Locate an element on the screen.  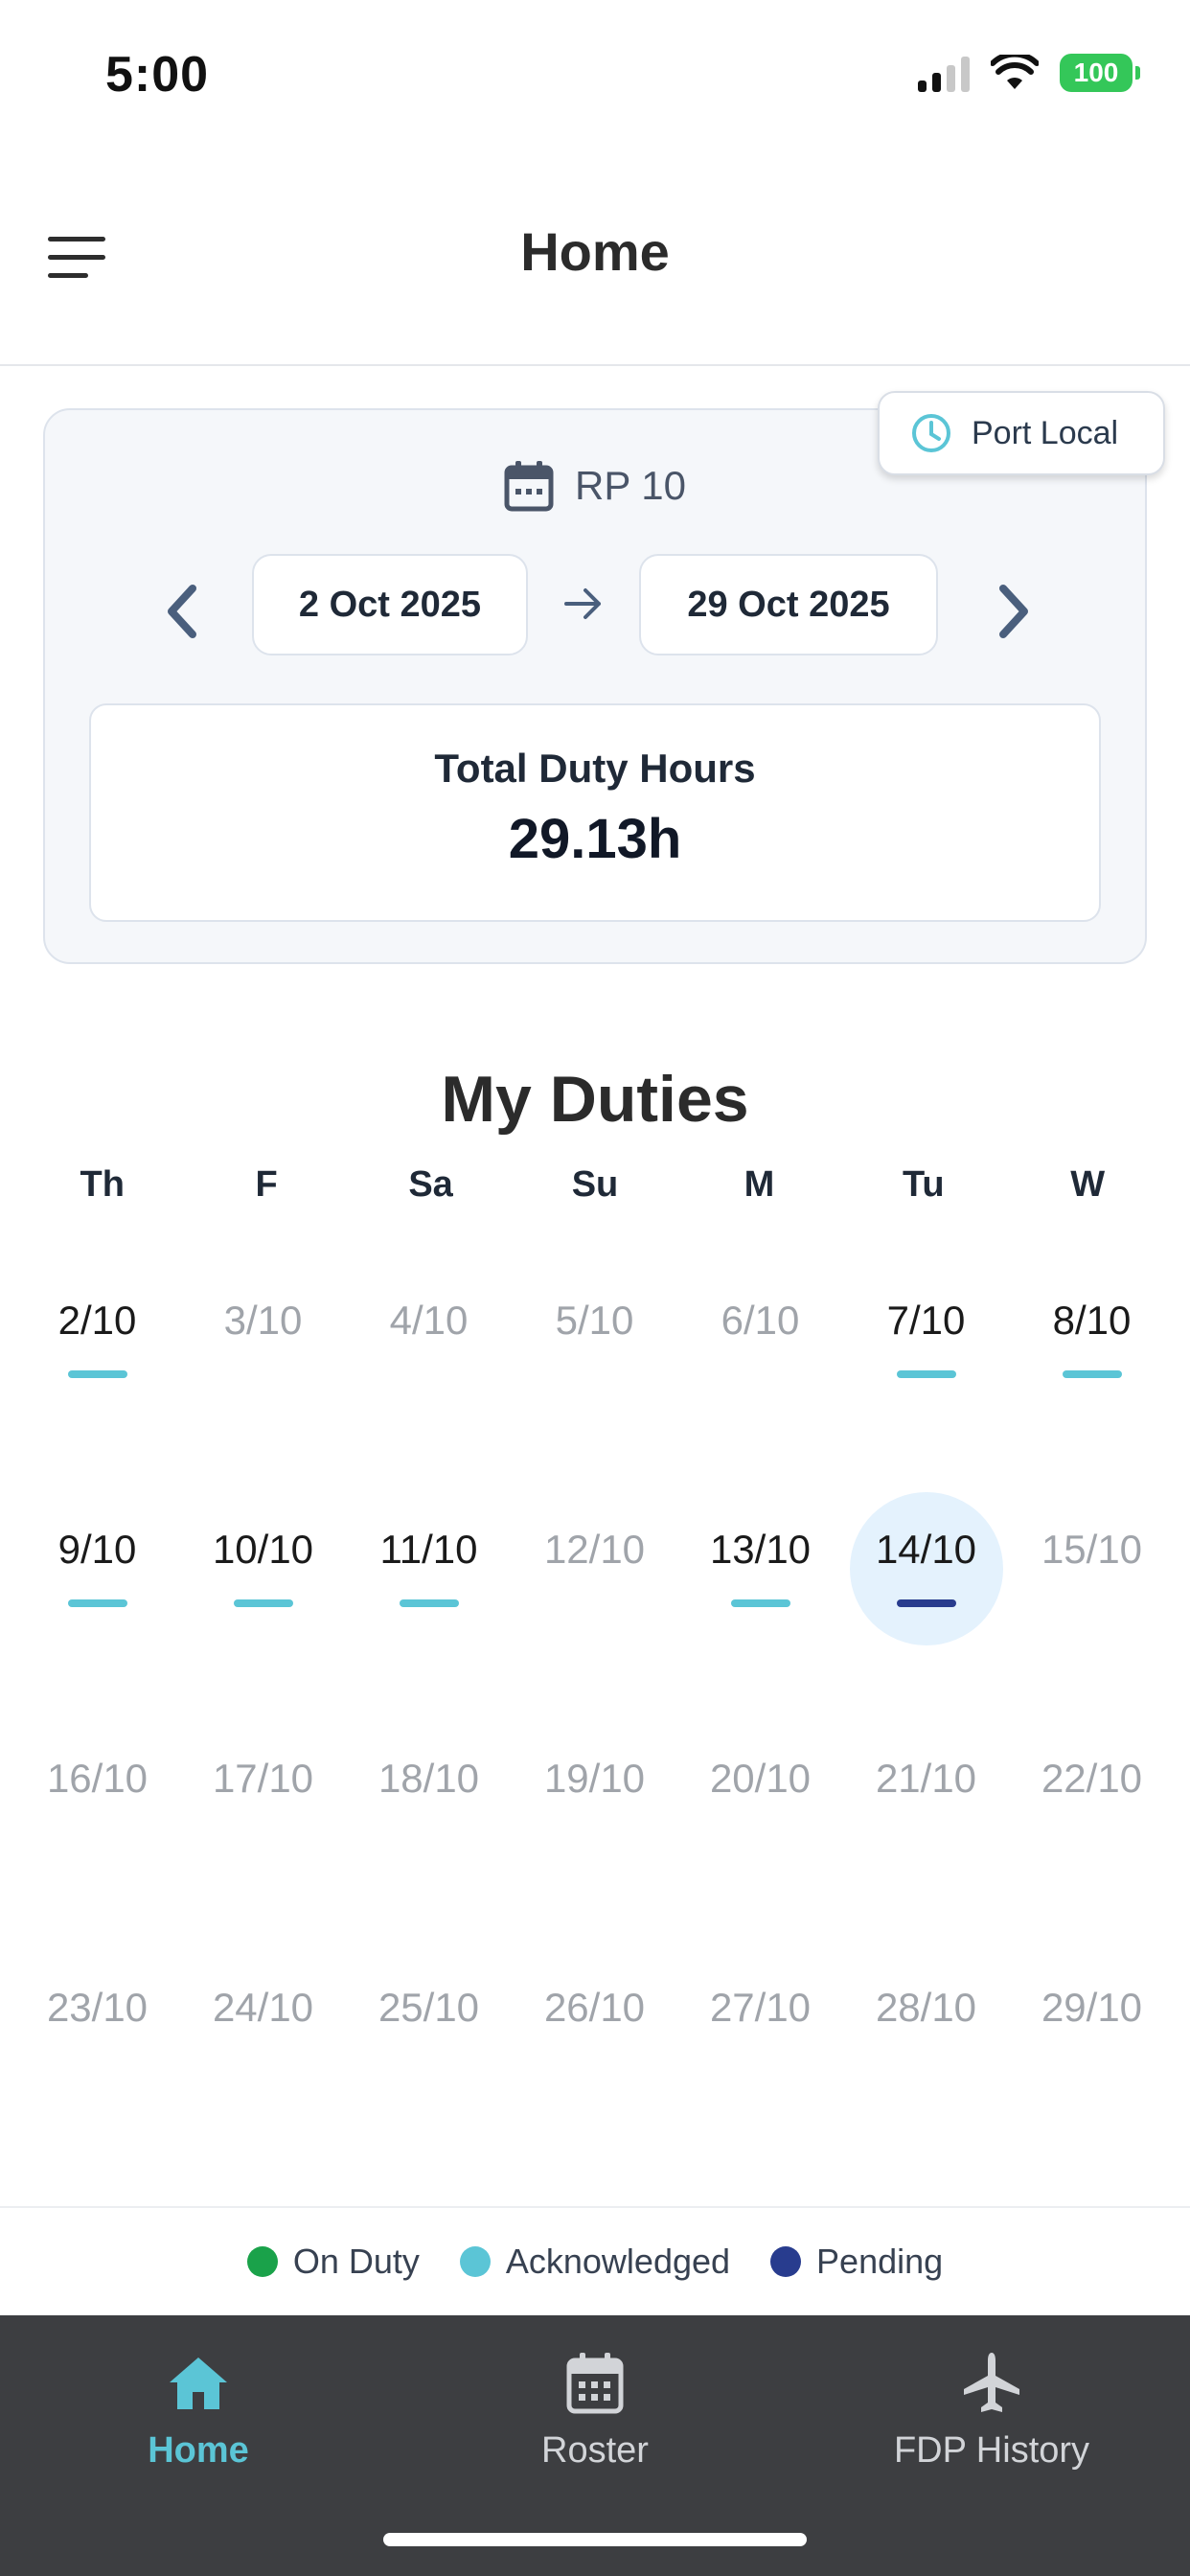
calendar-day: 22/10 is located at coordinates (1092, 1797).